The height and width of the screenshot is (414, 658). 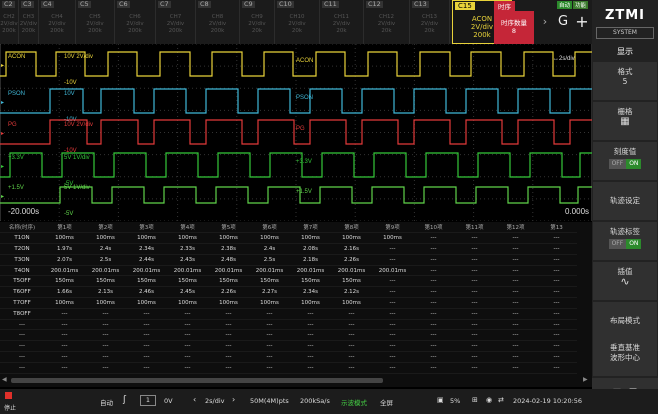 What do you see at coordinates (105, 292) in the screenshot?
I see `table-cell: 2.13s` at bounding box center [105, 292].